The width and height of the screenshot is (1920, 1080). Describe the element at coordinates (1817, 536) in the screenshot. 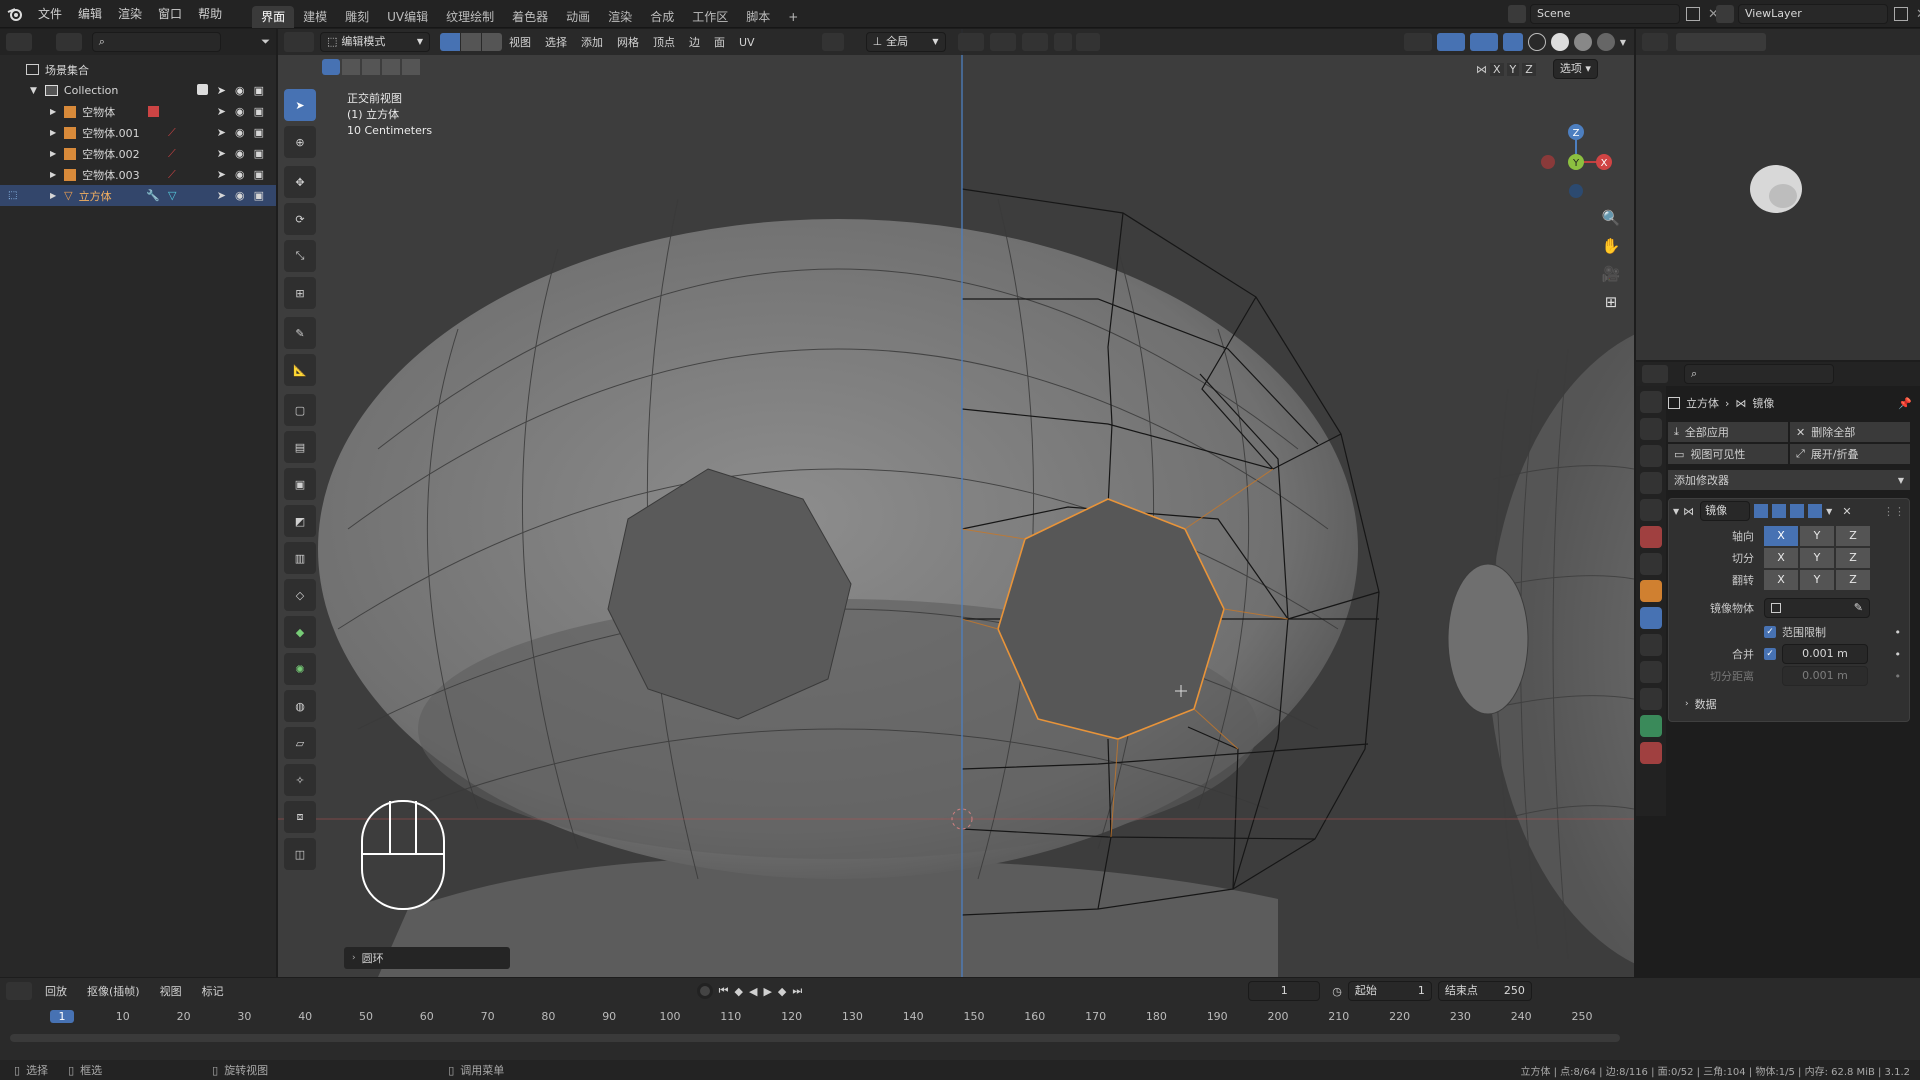

I see `axis-y-button: Y` at that location.